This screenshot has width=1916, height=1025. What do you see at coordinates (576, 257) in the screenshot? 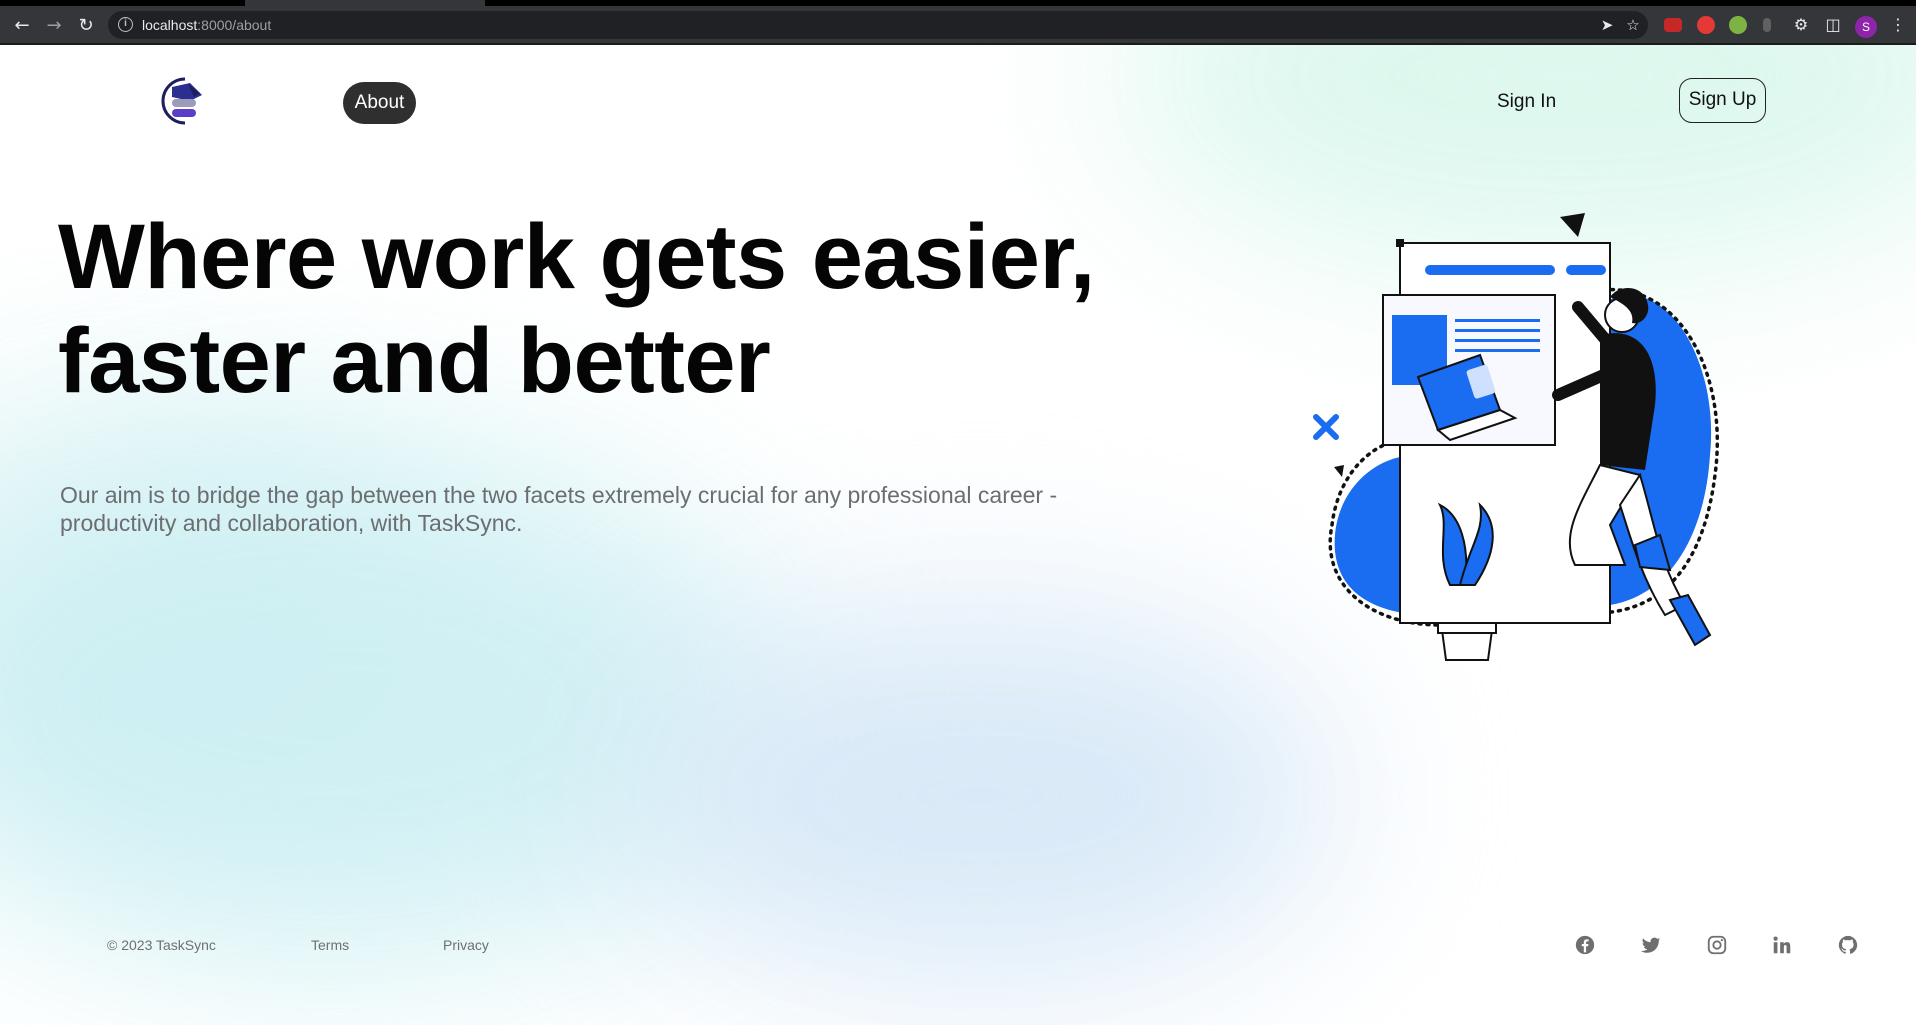
I see `headline-line-1: Where work gets easier,` at bounding box center [576, 257].